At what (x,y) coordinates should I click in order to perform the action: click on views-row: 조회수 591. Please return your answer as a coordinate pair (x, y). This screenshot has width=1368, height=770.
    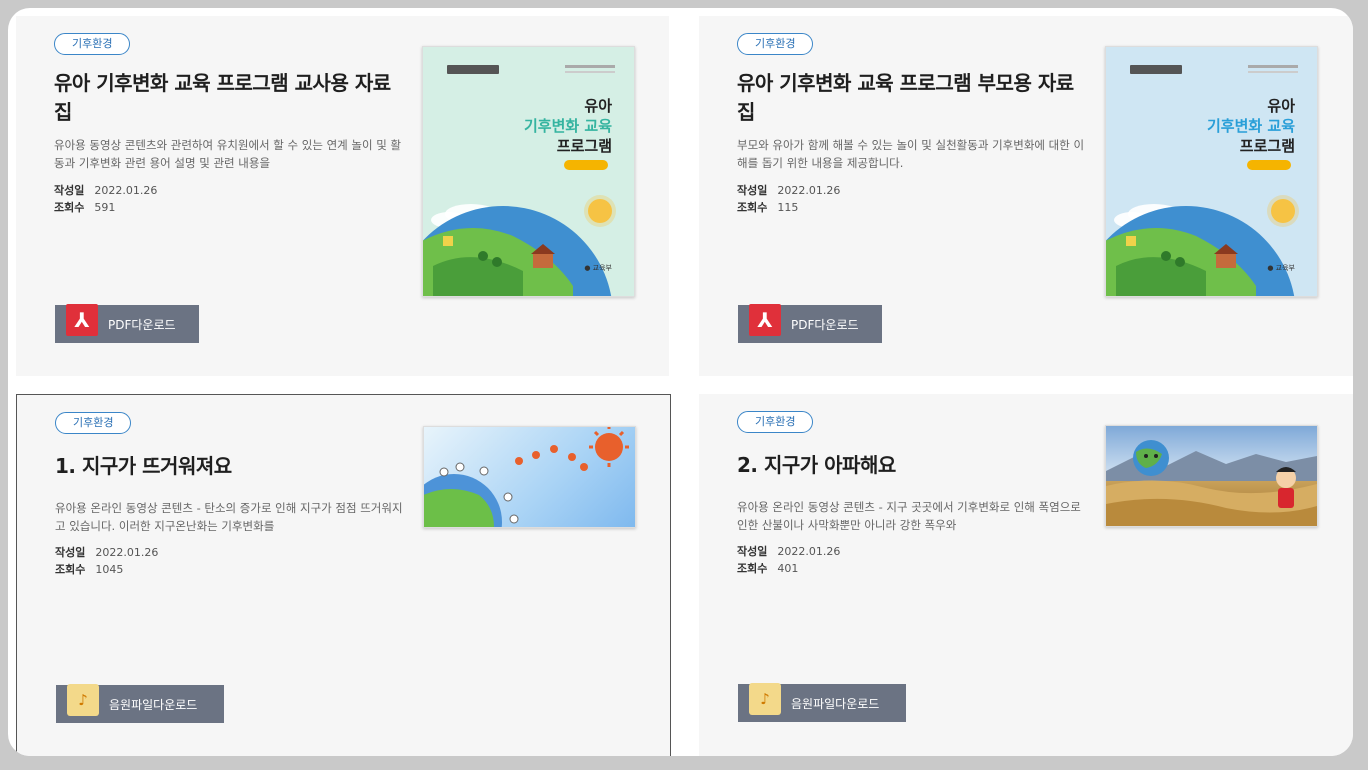
    Looking at the image, I should click on (84, 207).